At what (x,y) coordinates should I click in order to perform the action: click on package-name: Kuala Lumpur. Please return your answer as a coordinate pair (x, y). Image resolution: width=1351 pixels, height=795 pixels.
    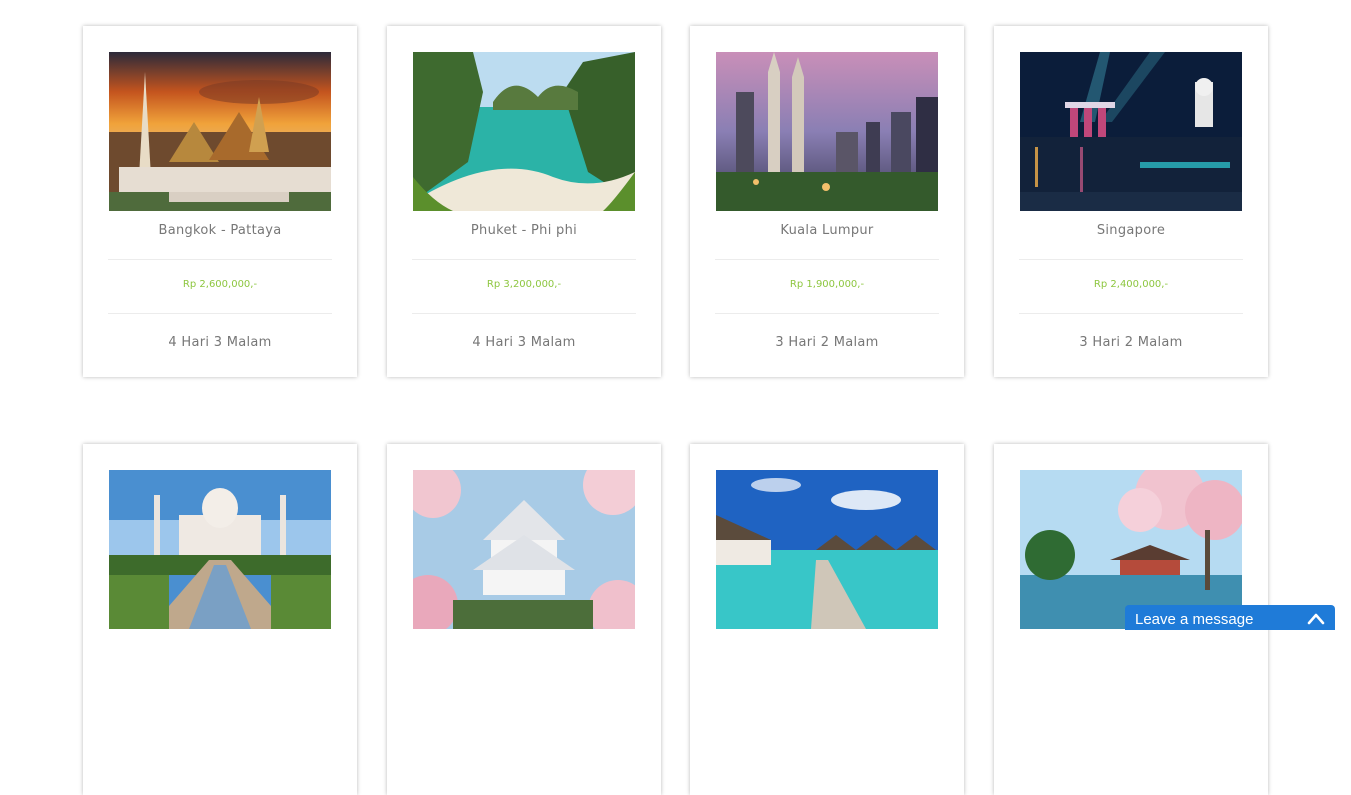
    Looking at the image, I should click on (827, 230).